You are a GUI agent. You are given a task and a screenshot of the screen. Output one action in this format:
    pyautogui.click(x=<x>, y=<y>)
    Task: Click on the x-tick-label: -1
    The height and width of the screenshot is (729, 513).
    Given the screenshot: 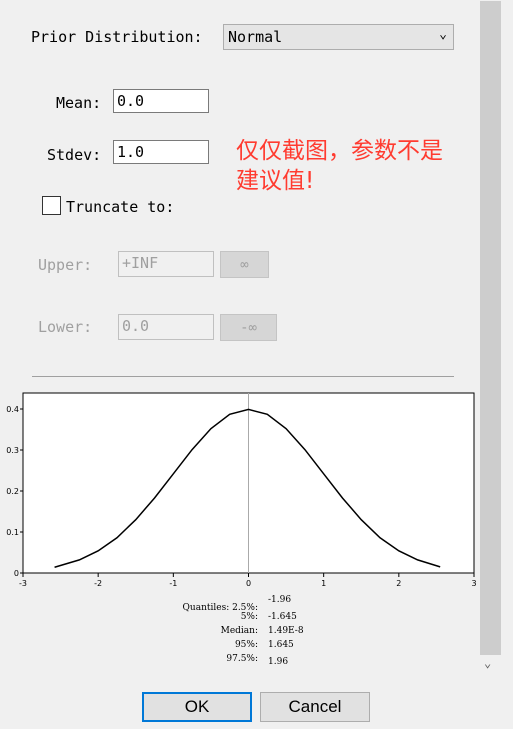 What is the action you would take?
    pyautogui.click(x=173, y=583)
    